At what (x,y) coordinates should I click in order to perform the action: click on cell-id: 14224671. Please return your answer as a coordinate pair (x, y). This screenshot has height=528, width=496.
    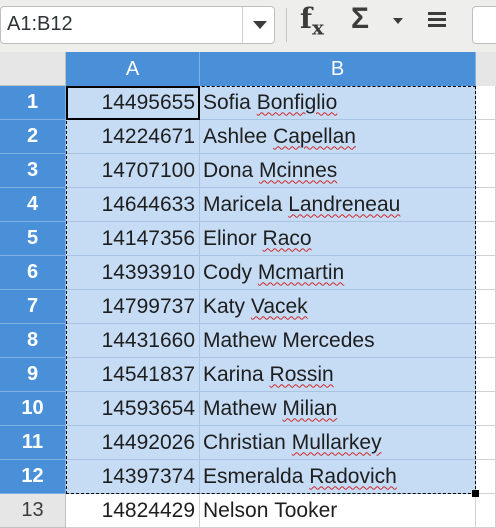
    Looking at the image, I should click on (133, 137).